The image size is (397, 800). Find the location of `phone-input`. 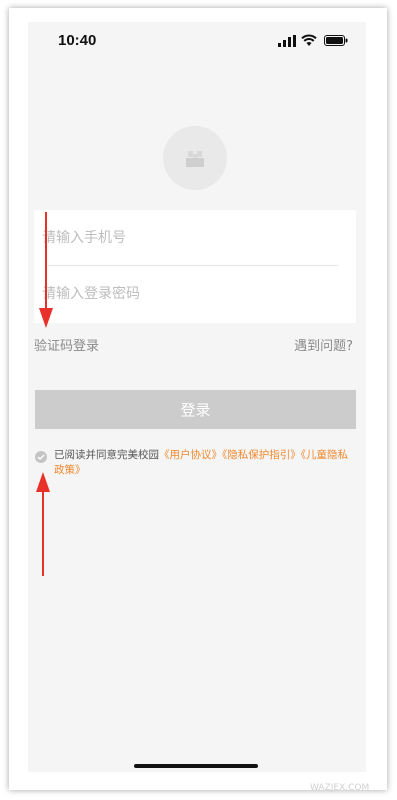

phone-input is located at coordinates (187, 238).